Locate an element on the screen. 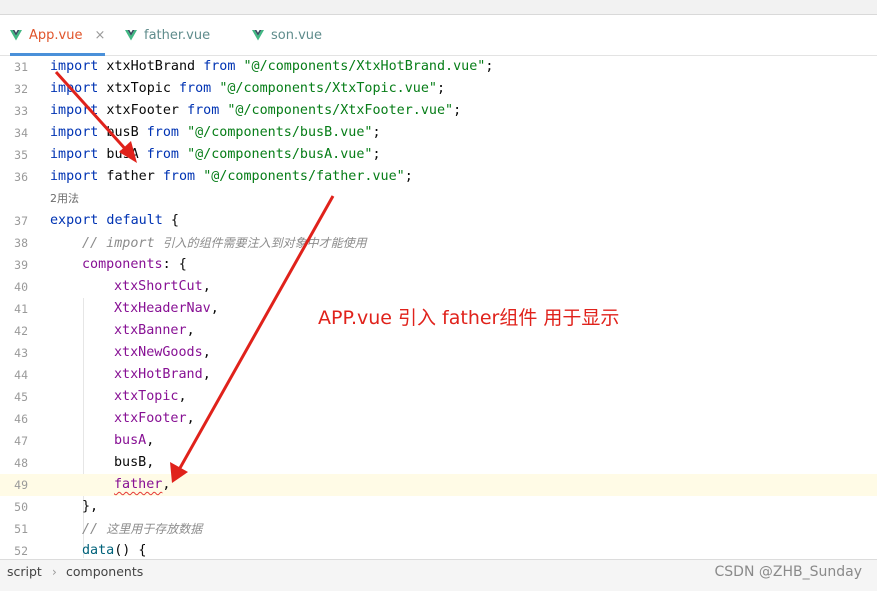  code-line-51: 51 // 这里用于存放数据 is located at coordinates (438, 529).